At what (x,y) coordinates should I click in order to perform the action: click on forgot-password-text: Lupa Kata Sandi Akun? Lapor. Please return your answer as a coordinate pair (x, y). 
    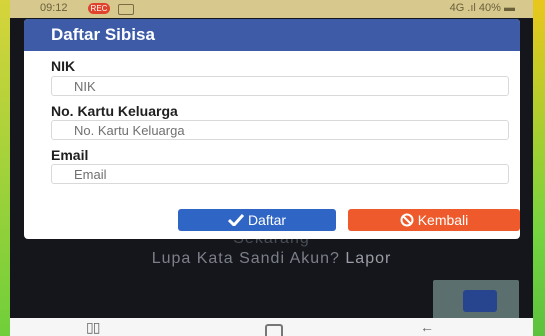
    Looking at the image, I should click on (271, 259).